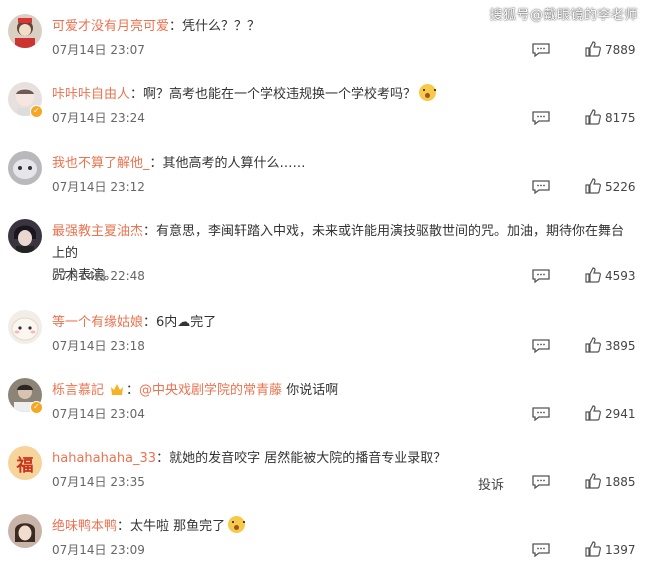 The height and width of the screenshot is (584, 650). Describe the element at coordinates (25, 465) in the screenshot. I see `avatar-glyph: 福` at that location.